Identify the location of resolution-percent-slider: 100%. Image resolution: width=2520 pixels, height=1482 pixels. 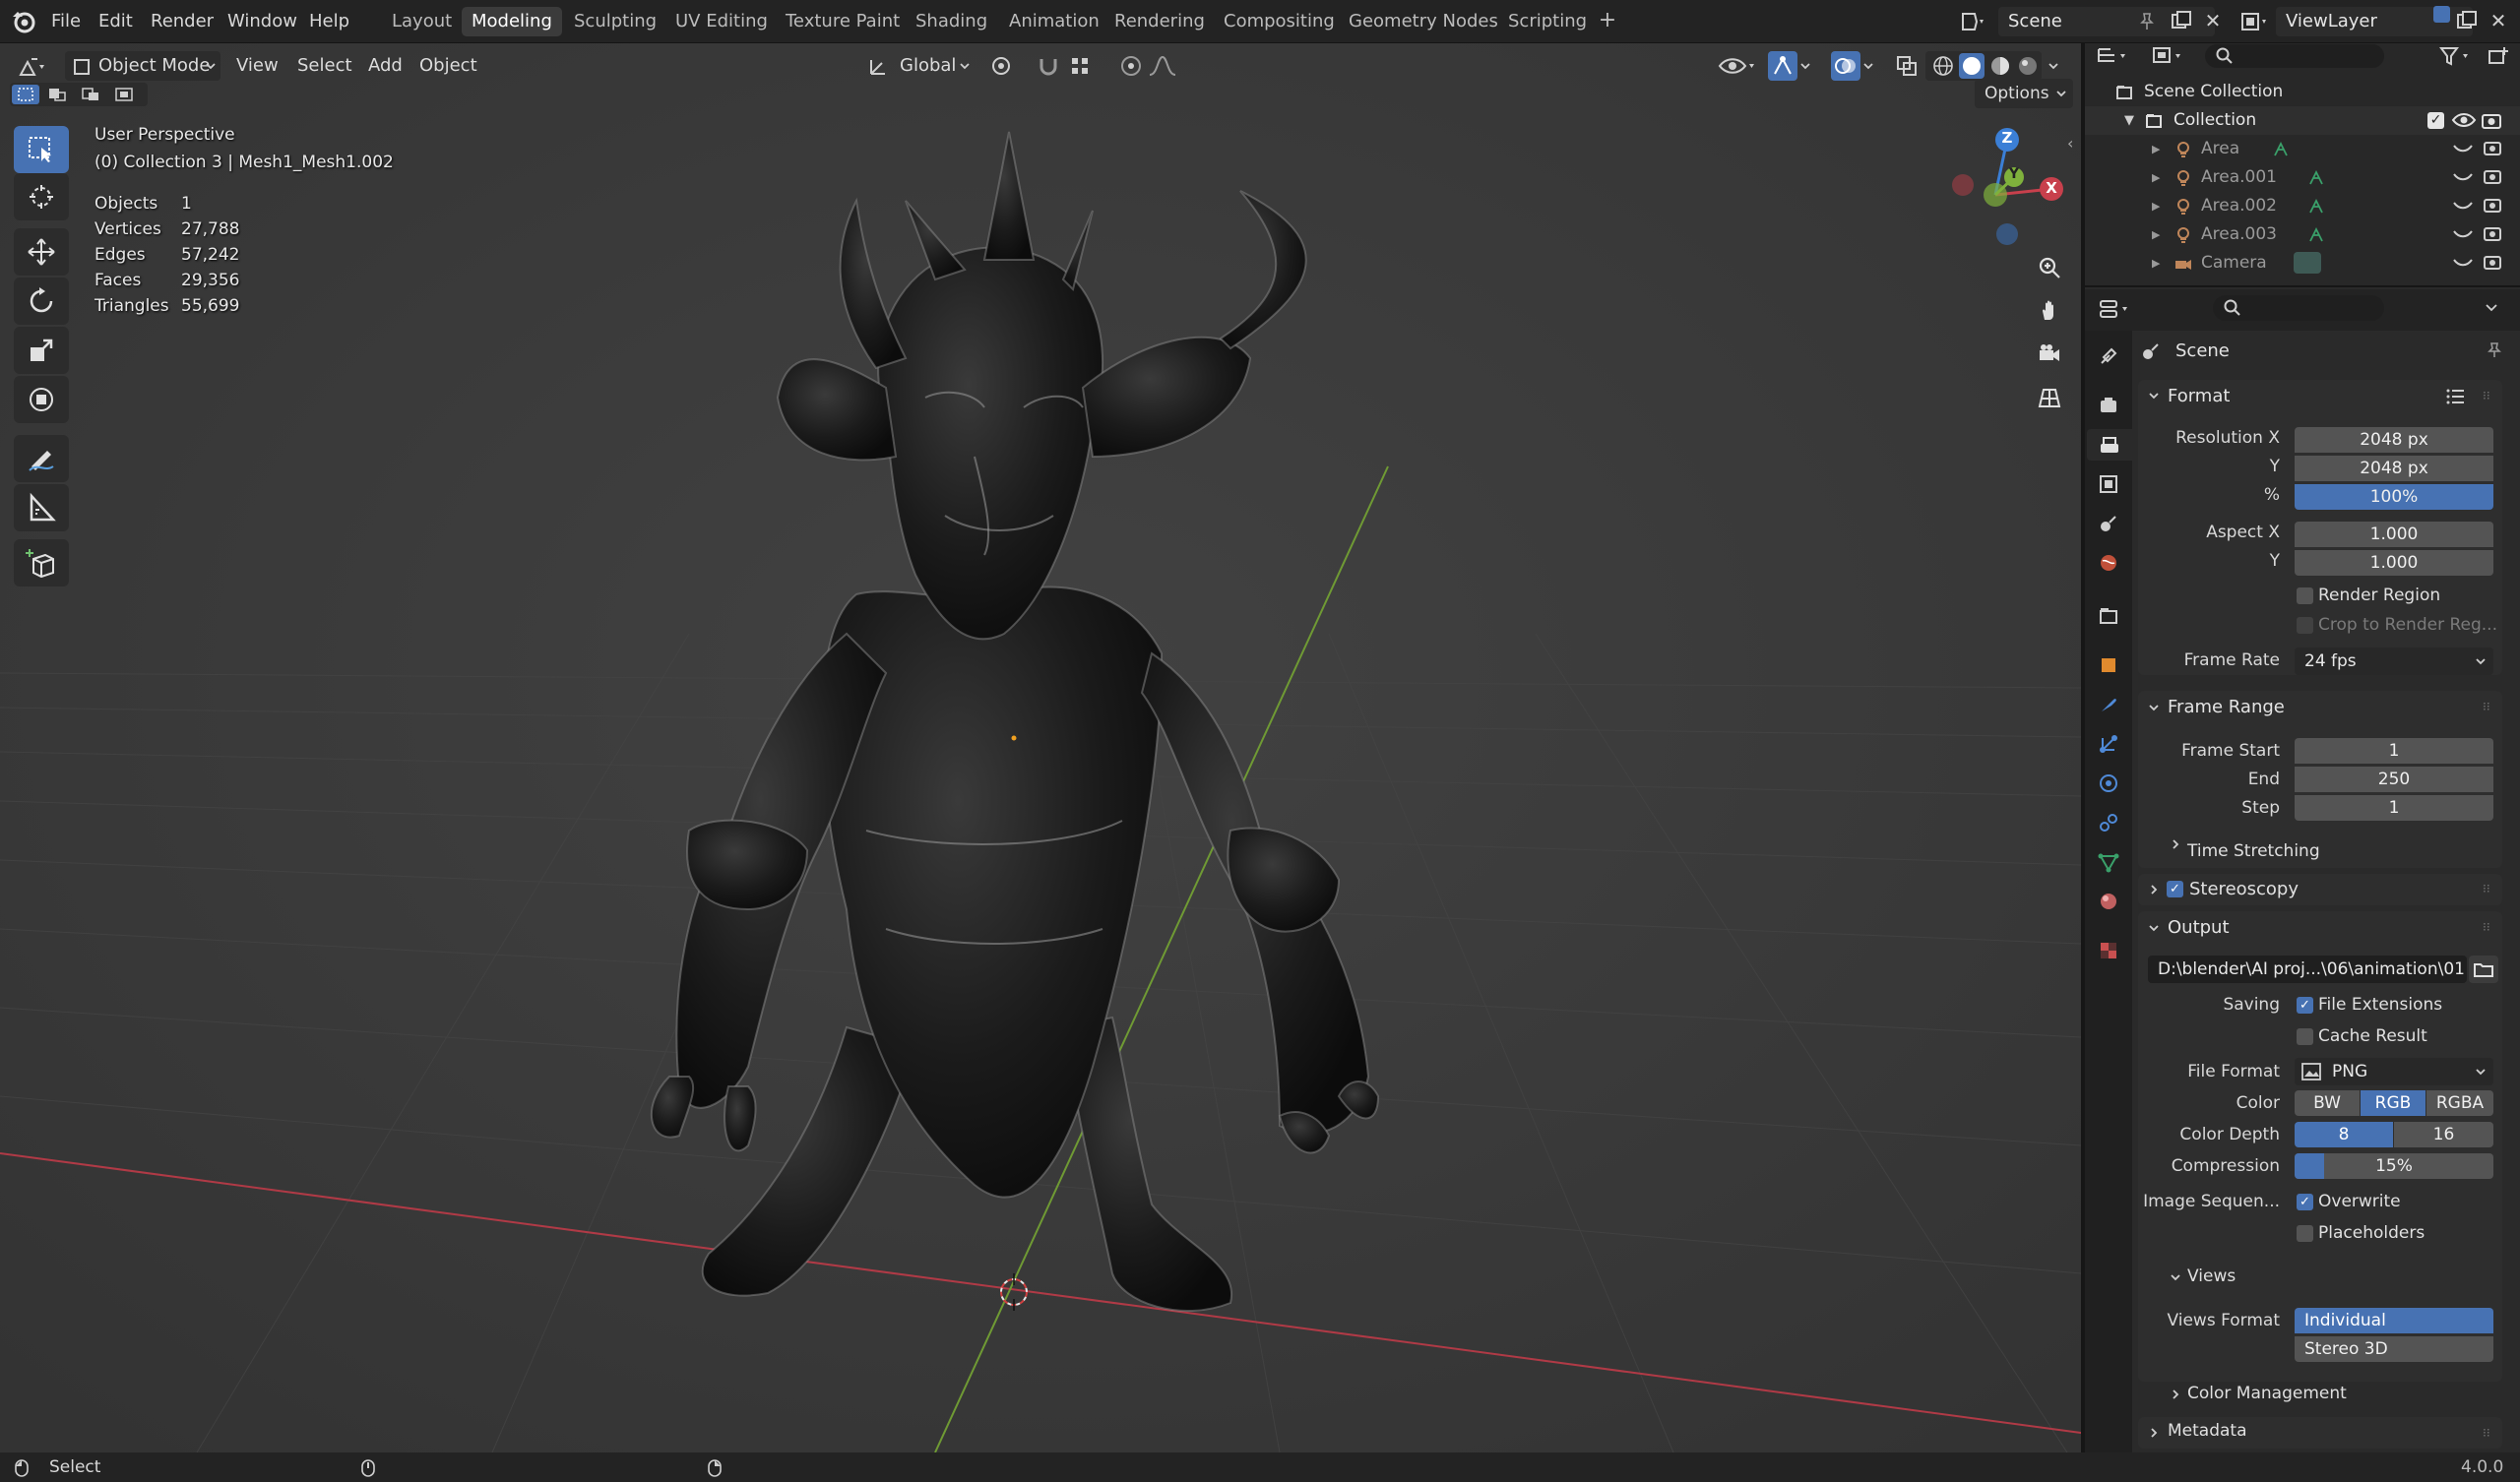
(2394, 497).